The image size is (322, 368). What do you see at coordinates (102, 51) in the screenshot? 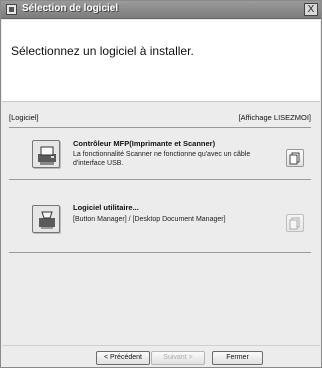
I see `page-heading: Sélectionnez un logiciel à installer.` at bounding box center [102, 51].